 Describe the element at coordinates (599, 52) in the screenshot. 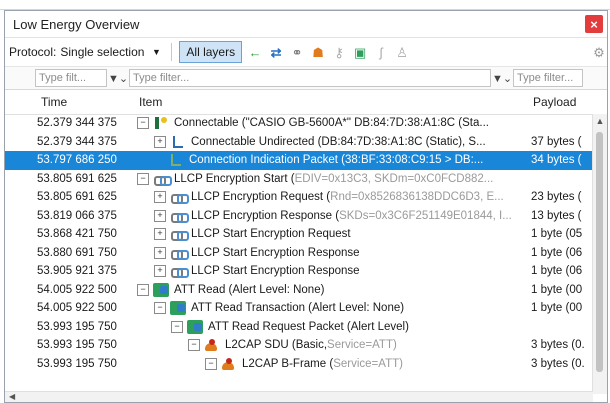

I see `settings-icon: ⚙` at that location.